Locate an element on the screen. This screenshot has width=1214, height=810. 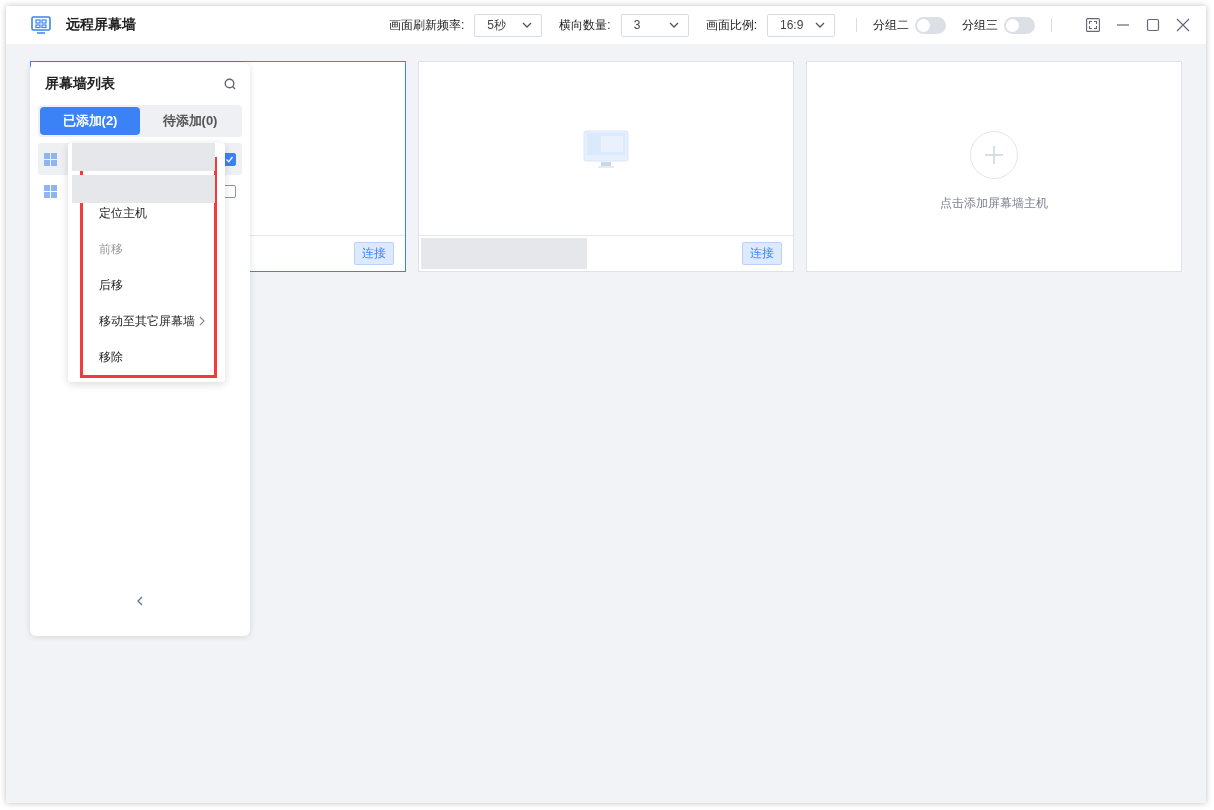
select-label: 横向数量: is located at coordinates (585, 25).